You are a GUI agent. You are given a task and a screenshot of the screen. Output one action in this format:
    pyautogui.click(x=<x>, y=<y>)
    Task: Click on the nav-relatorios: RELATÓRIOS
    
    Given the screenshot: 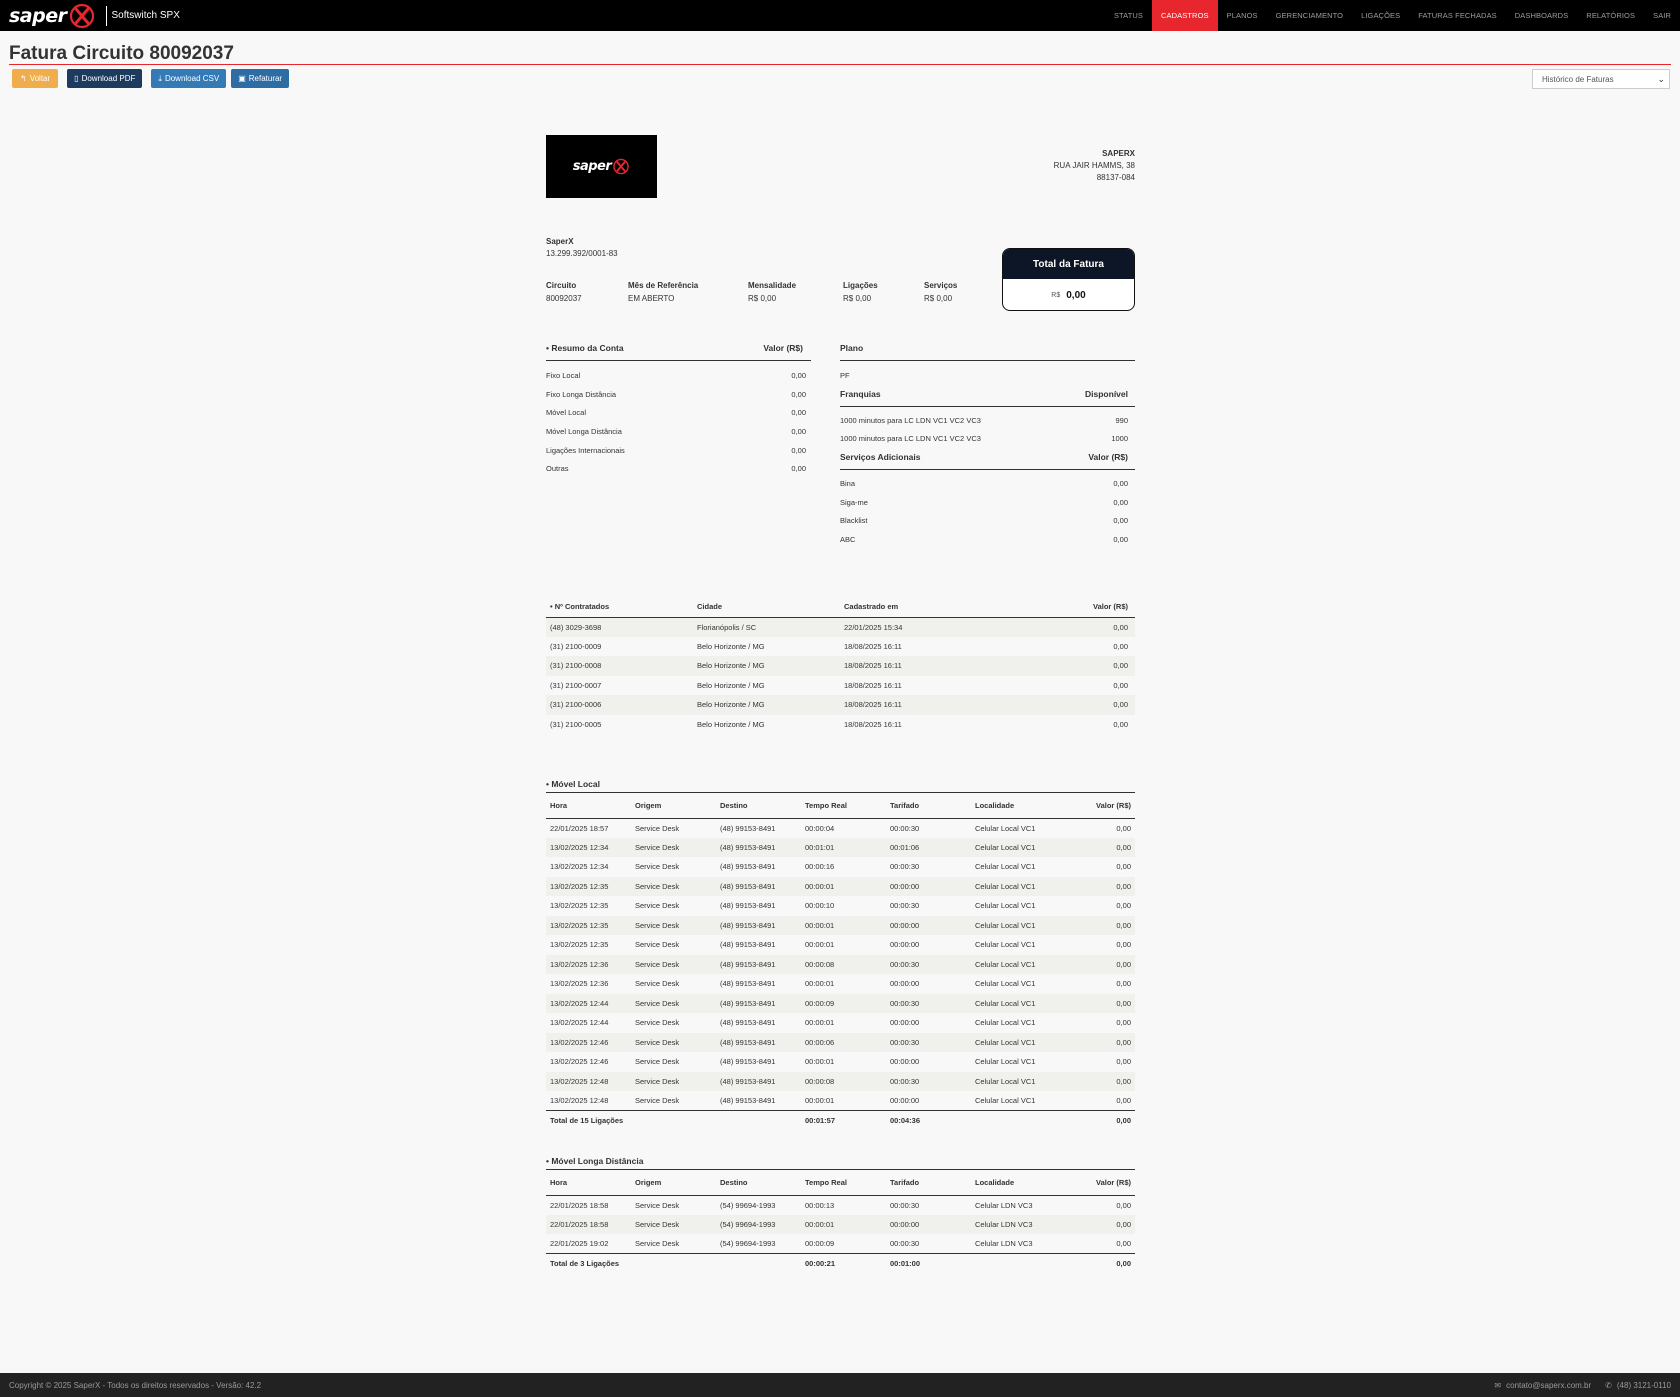 What is the action you would take?
    pyautogui.click(x=1610, y=15)
    